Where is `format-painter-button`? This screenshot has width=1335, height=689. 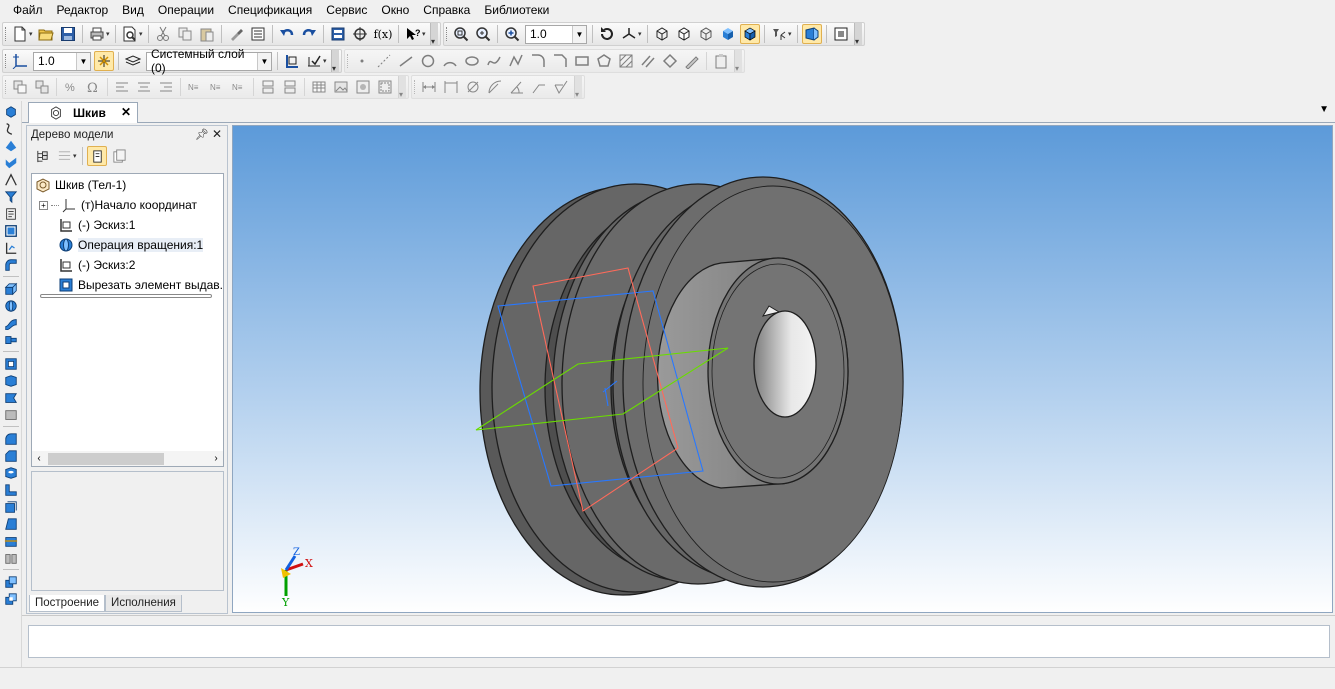
format-painter-button is located at coordinates (236, 34).